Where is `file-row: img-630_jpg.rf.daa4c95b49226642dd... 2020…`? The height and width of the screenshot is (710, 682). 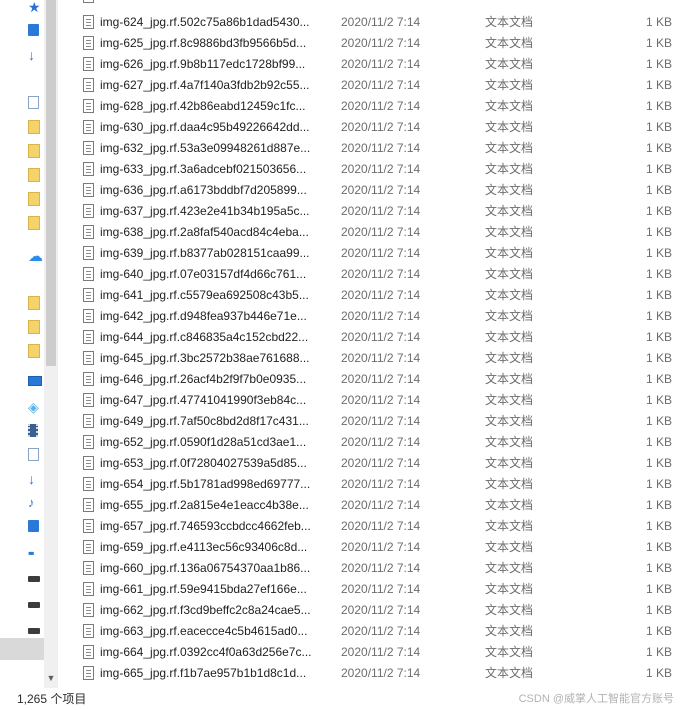
file-row: img-630_jpg.rf.daa4c95b49226642dd... 2020… is located at coordinates (380, 127).